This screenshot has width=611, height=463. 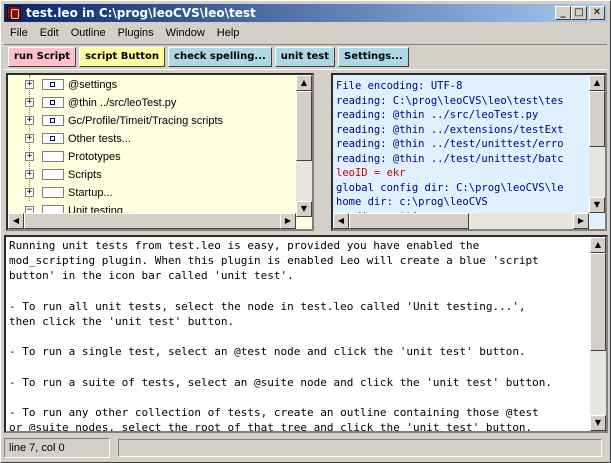 I want to click on menu-window: Window, so click(x=185, y=33).